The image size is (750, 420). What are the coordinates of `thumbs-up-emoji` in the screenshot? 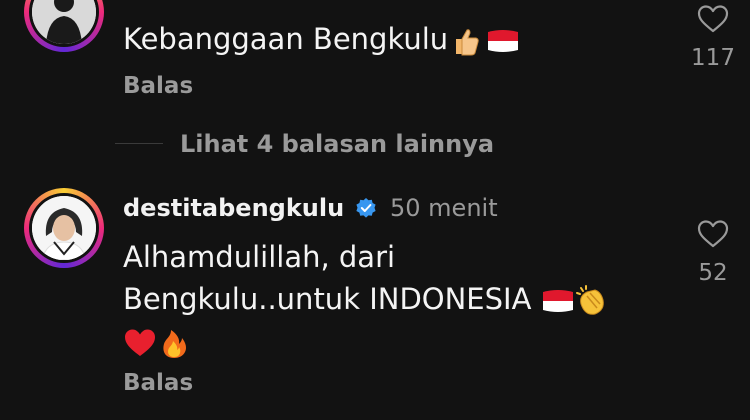 It's located at (465, 41).